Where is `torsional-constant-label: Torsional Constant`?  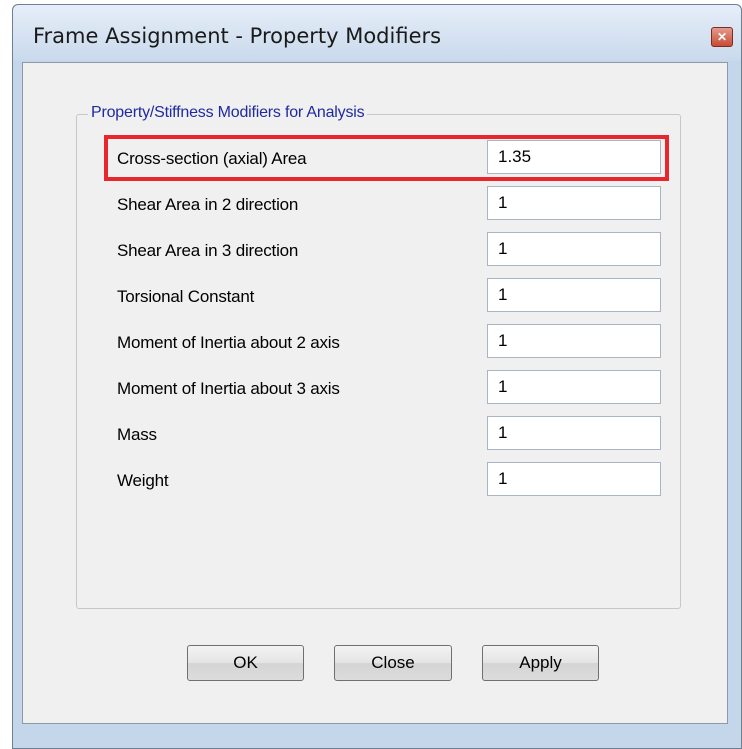
torsional-constant-label: Torsional Constant is located at coordinates (186, 296).